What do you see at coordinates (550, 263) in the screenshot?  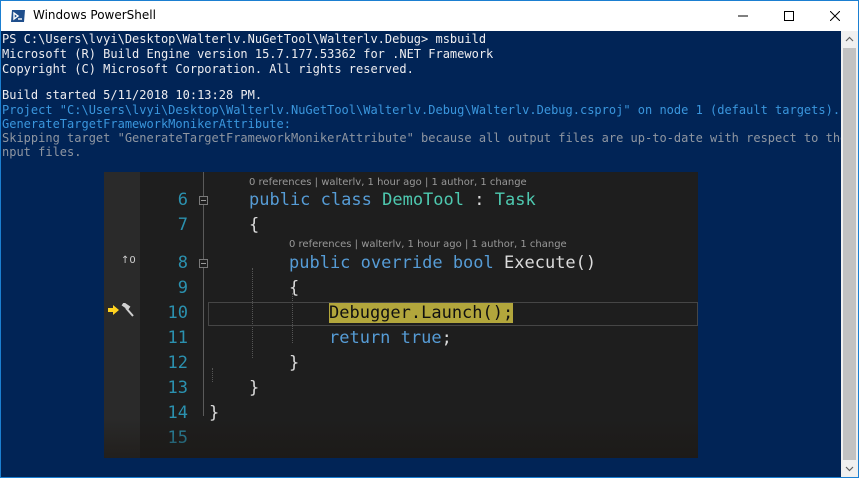 I see `method-name: Execute()` at bounding box center [550, 263].